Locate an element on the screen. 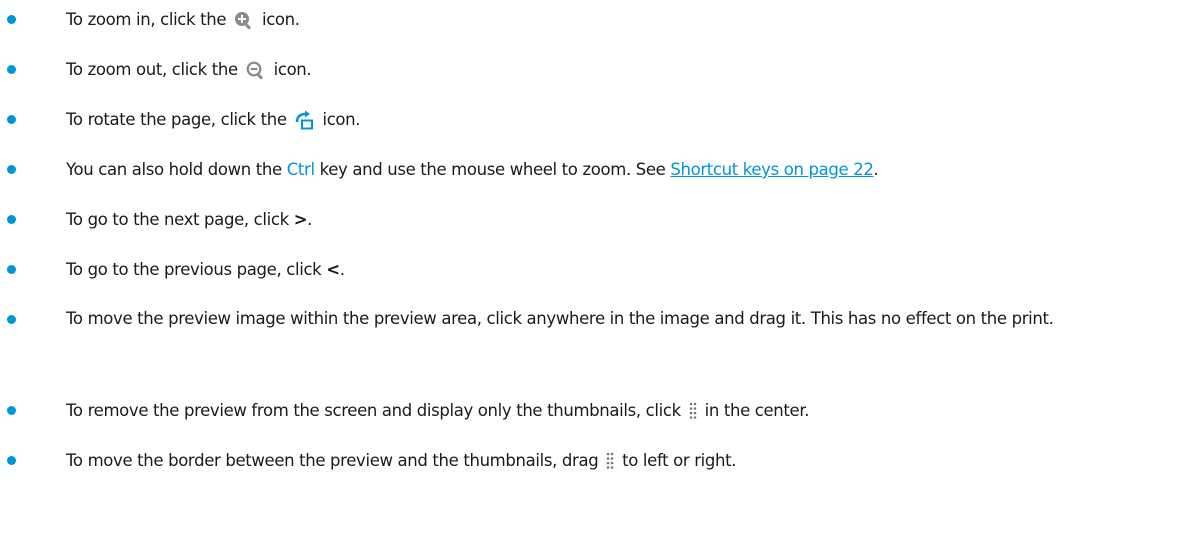 The width and height of the screenshot is (1182, 541). item-text-pre: To zoom in, click the is located at coordinates (146, 19).